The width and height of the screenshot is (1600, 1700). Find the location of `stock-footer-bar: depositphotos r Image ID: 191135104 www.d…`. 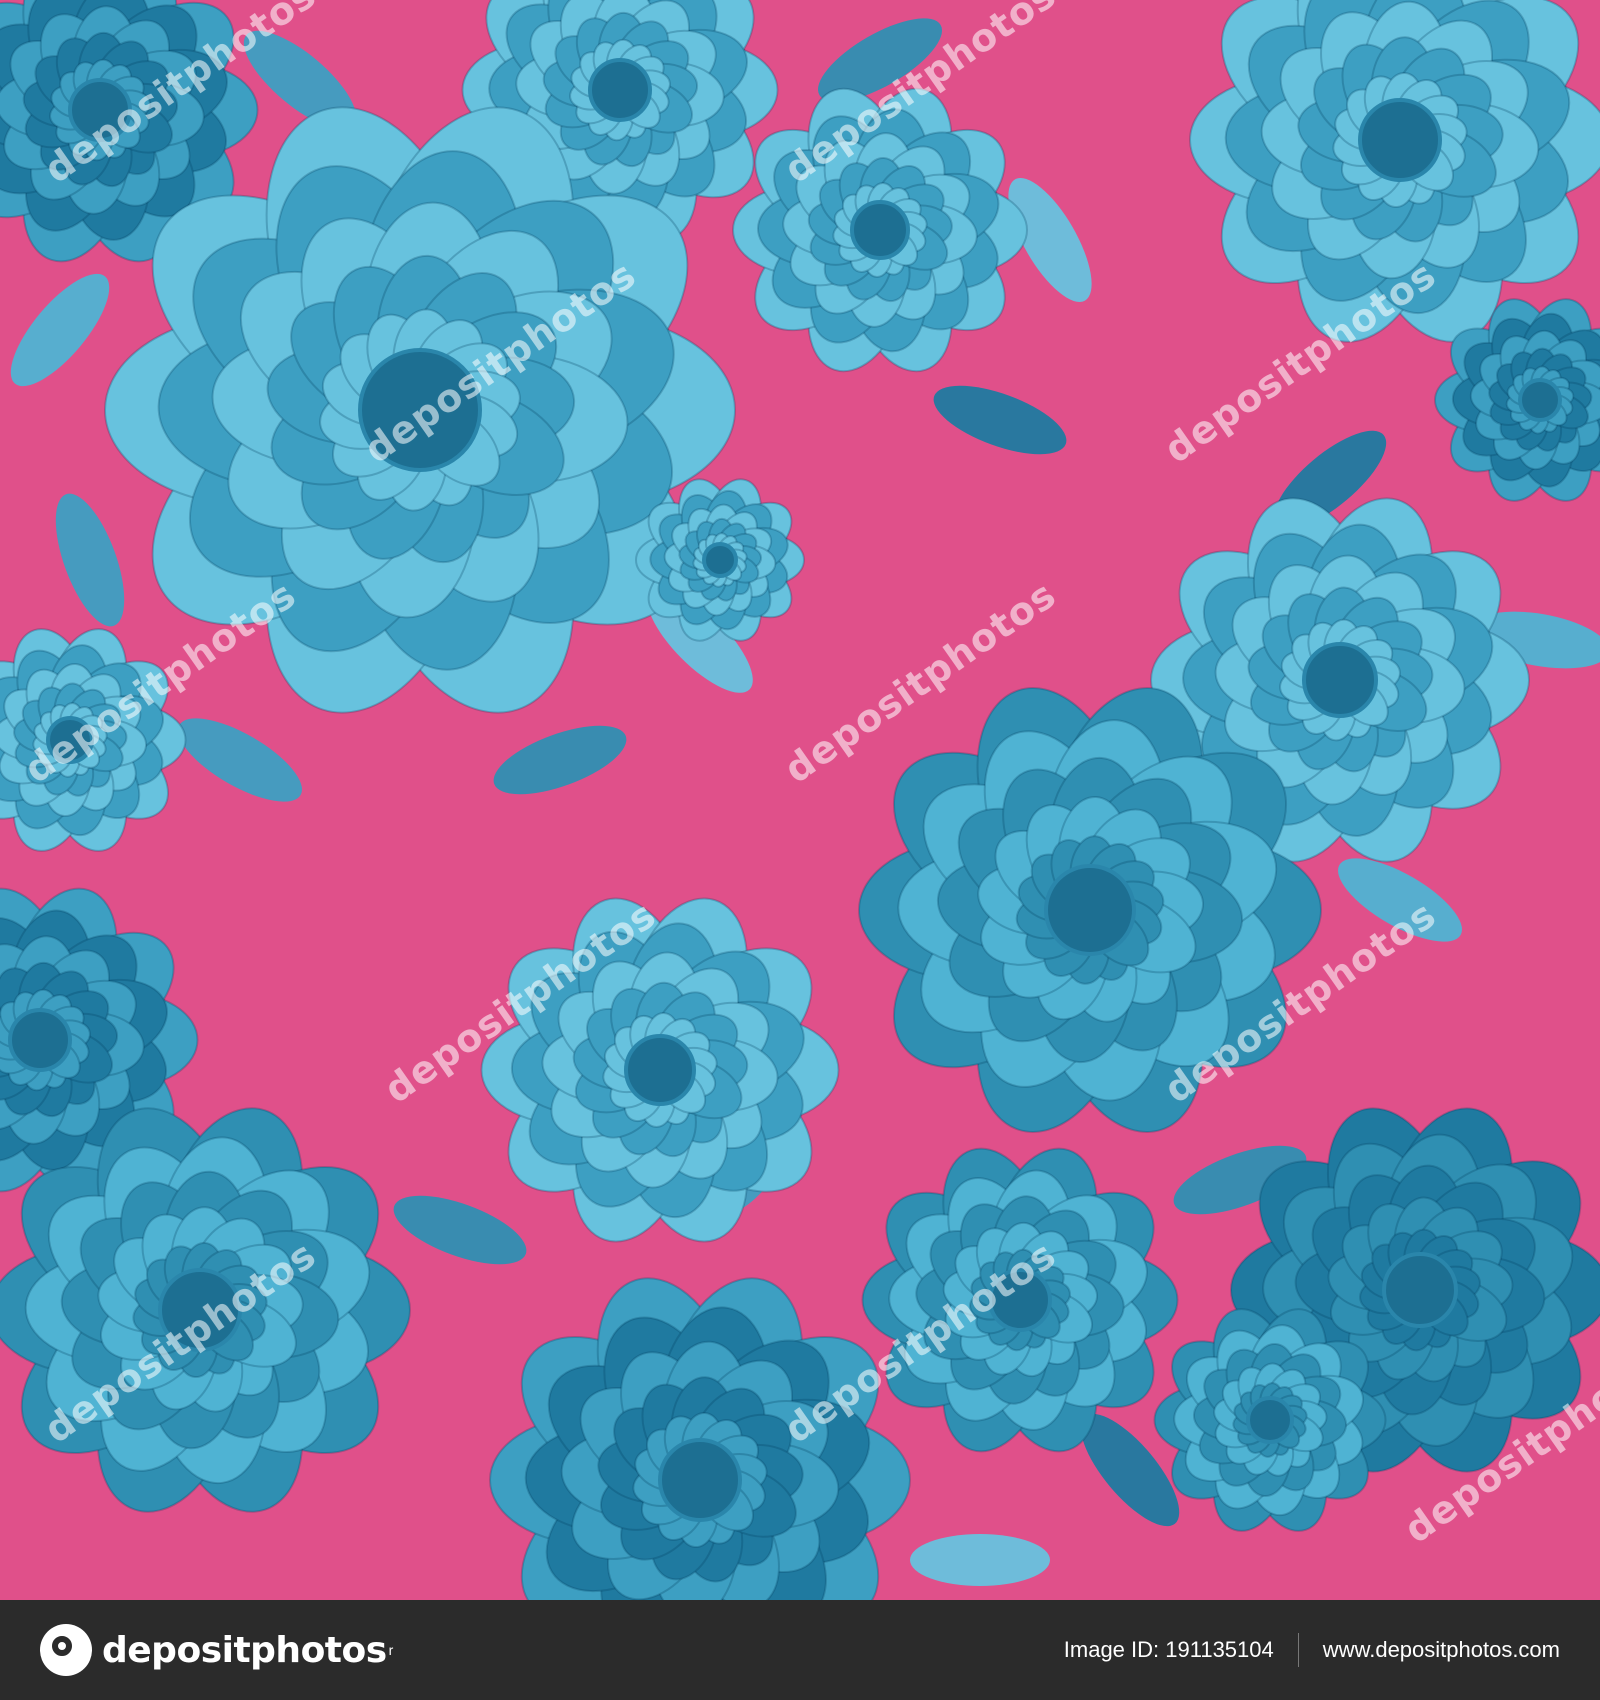

stock-footer-bar: depositphotos r Image ID: 191135104 www.d… is located at coordinates (800, 1650).